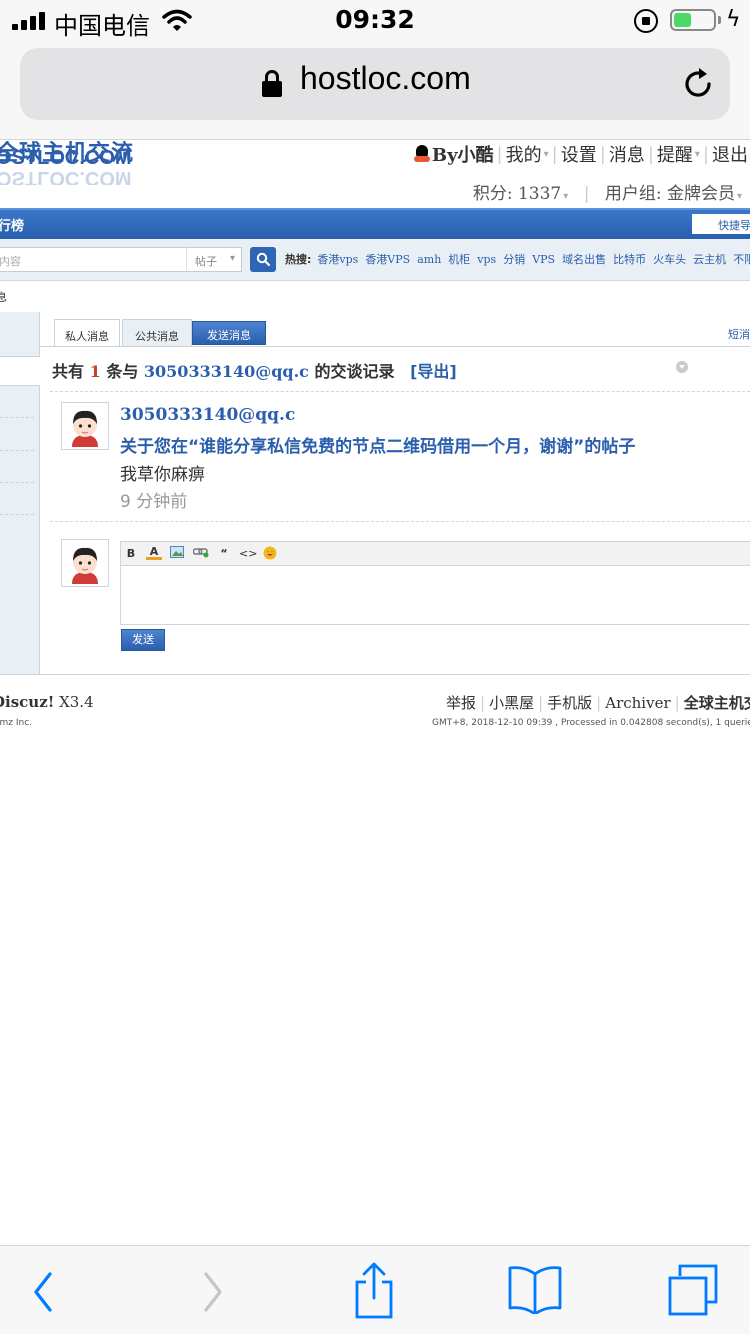 This screenshot has width=750, height=1334. I want to click on hot-term: 比特币, so click(629, 259).